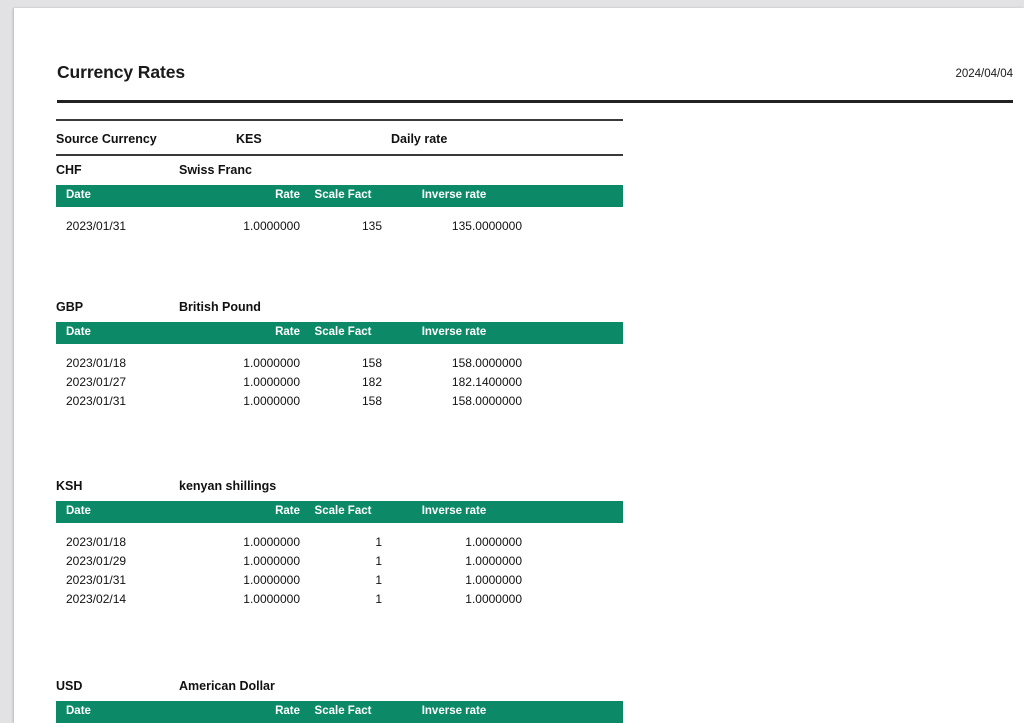 This screenshot has height=723, width=1024. I want to click on currency-name: Swiss Franc, so click(215, 170).